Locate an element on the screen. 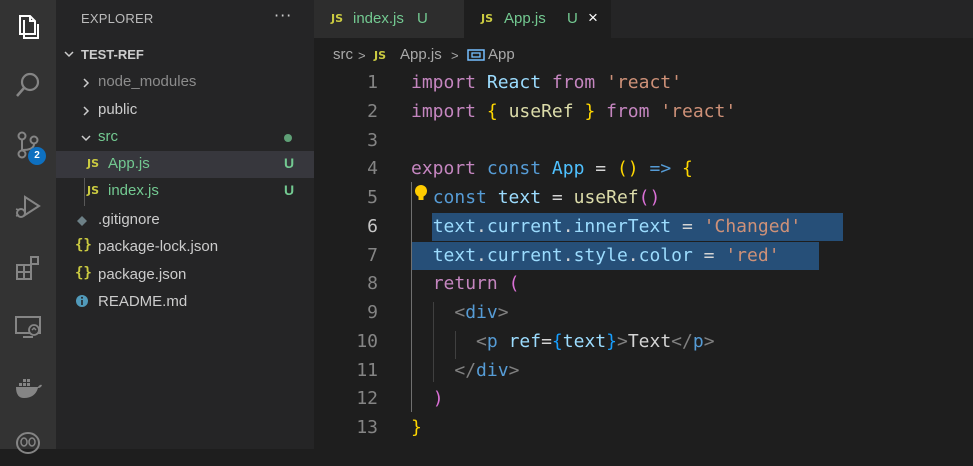  code-line: ) is located at coordinates (438, 398).